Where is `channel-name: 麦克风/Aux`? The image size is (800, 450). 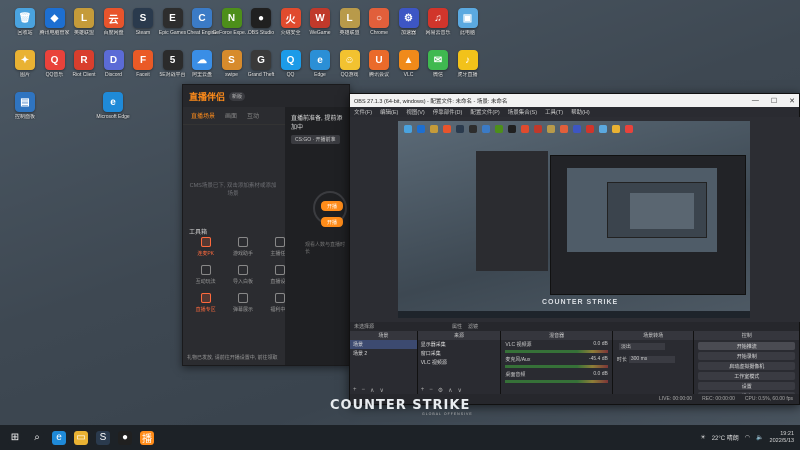 channel-name: 麦克风/Aux is located at coordinates (518, 360).